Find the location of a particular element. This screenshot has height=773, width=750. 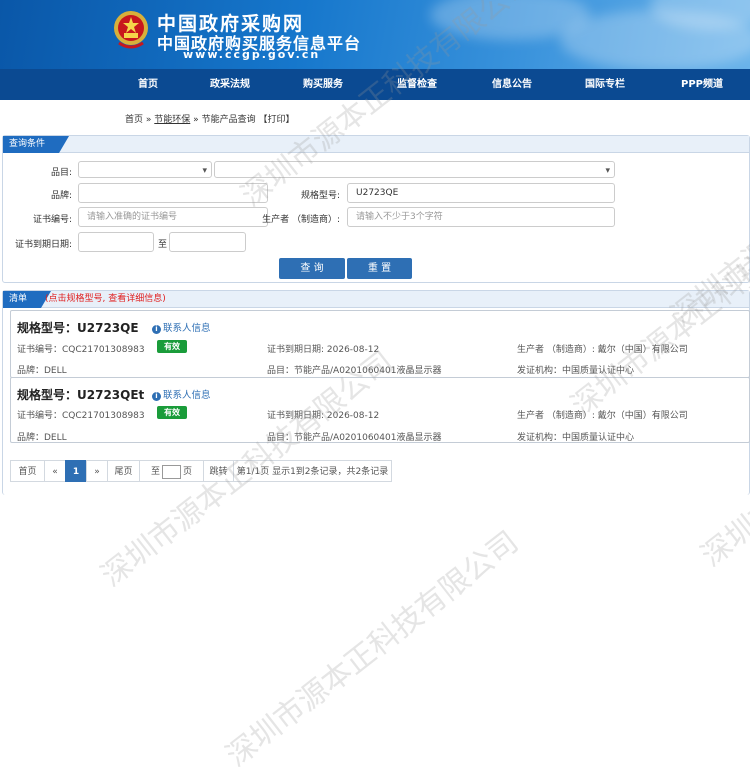

result-model-link: 规格型号：U2723QEt is located at coordinates (80, 394).